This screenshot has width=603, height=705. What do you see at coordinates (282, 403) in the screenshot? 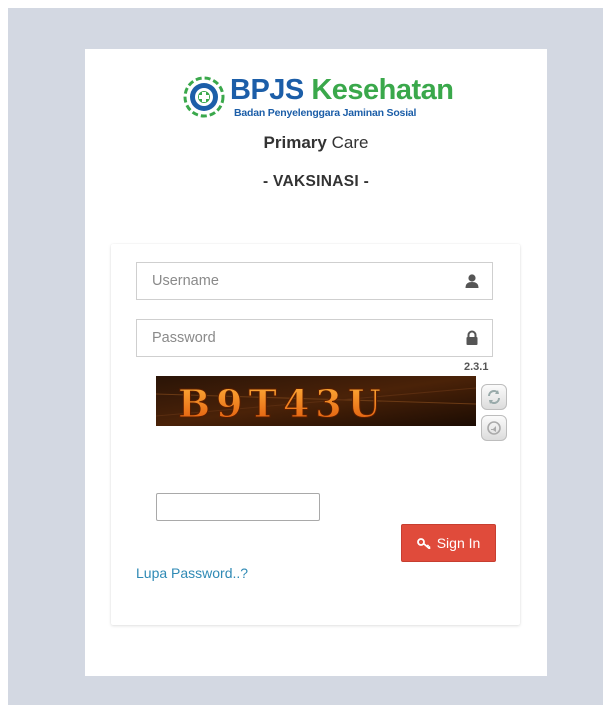
I see `captcha-text: B9T43U` at bounding box center [282, 403].